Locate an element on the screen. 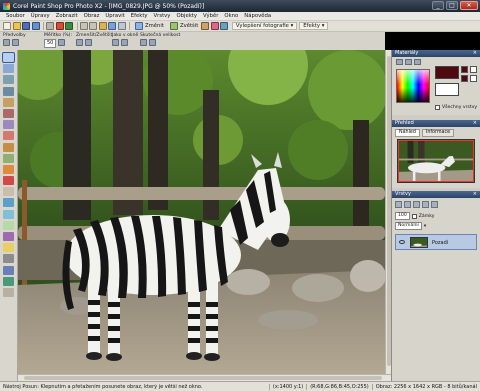 Image resolution: width=480 pixels, height=391 pixels. swatches-tab-icon is located at coordinates (417, 62).